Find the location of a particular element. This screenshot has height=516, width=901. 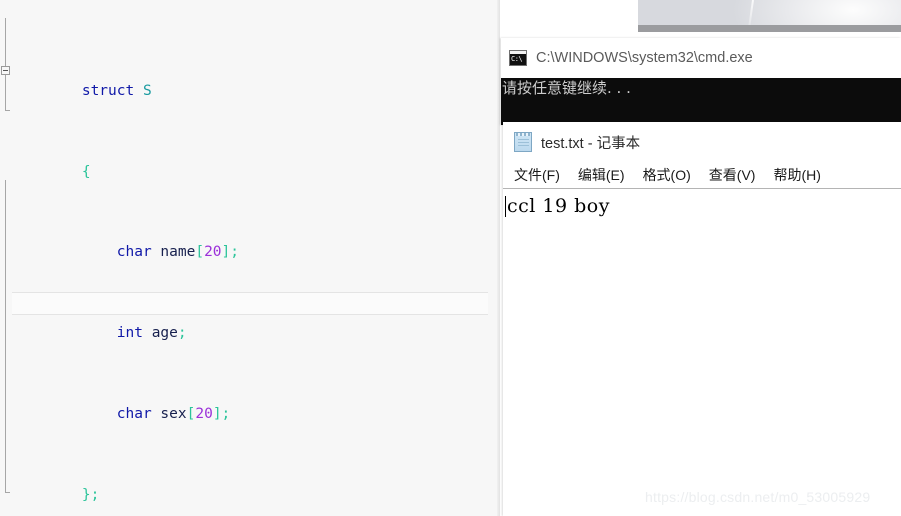

code-line: { is located at coordinates (250, 160).